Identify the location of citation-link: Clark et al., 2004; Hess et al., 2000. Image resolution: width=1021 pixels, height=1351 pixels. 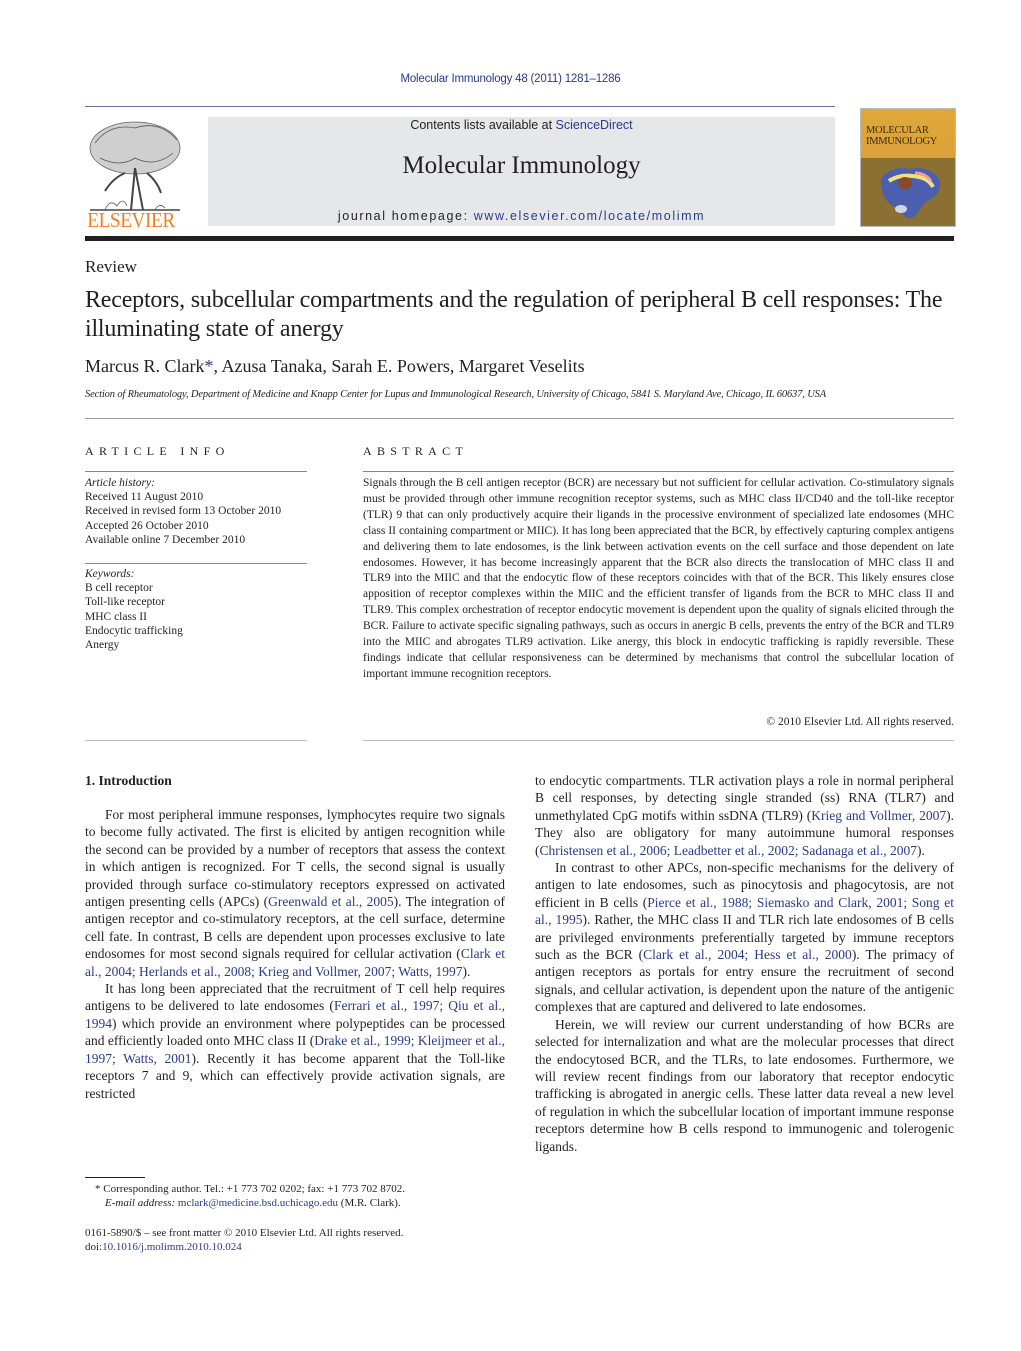
(747, 954).